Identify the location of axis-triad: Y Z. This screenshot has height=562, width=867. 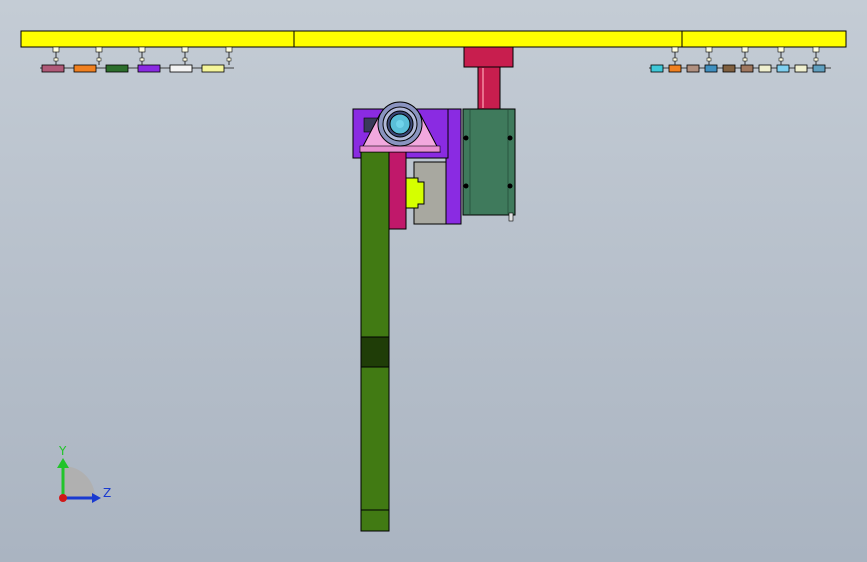
(84, 473).